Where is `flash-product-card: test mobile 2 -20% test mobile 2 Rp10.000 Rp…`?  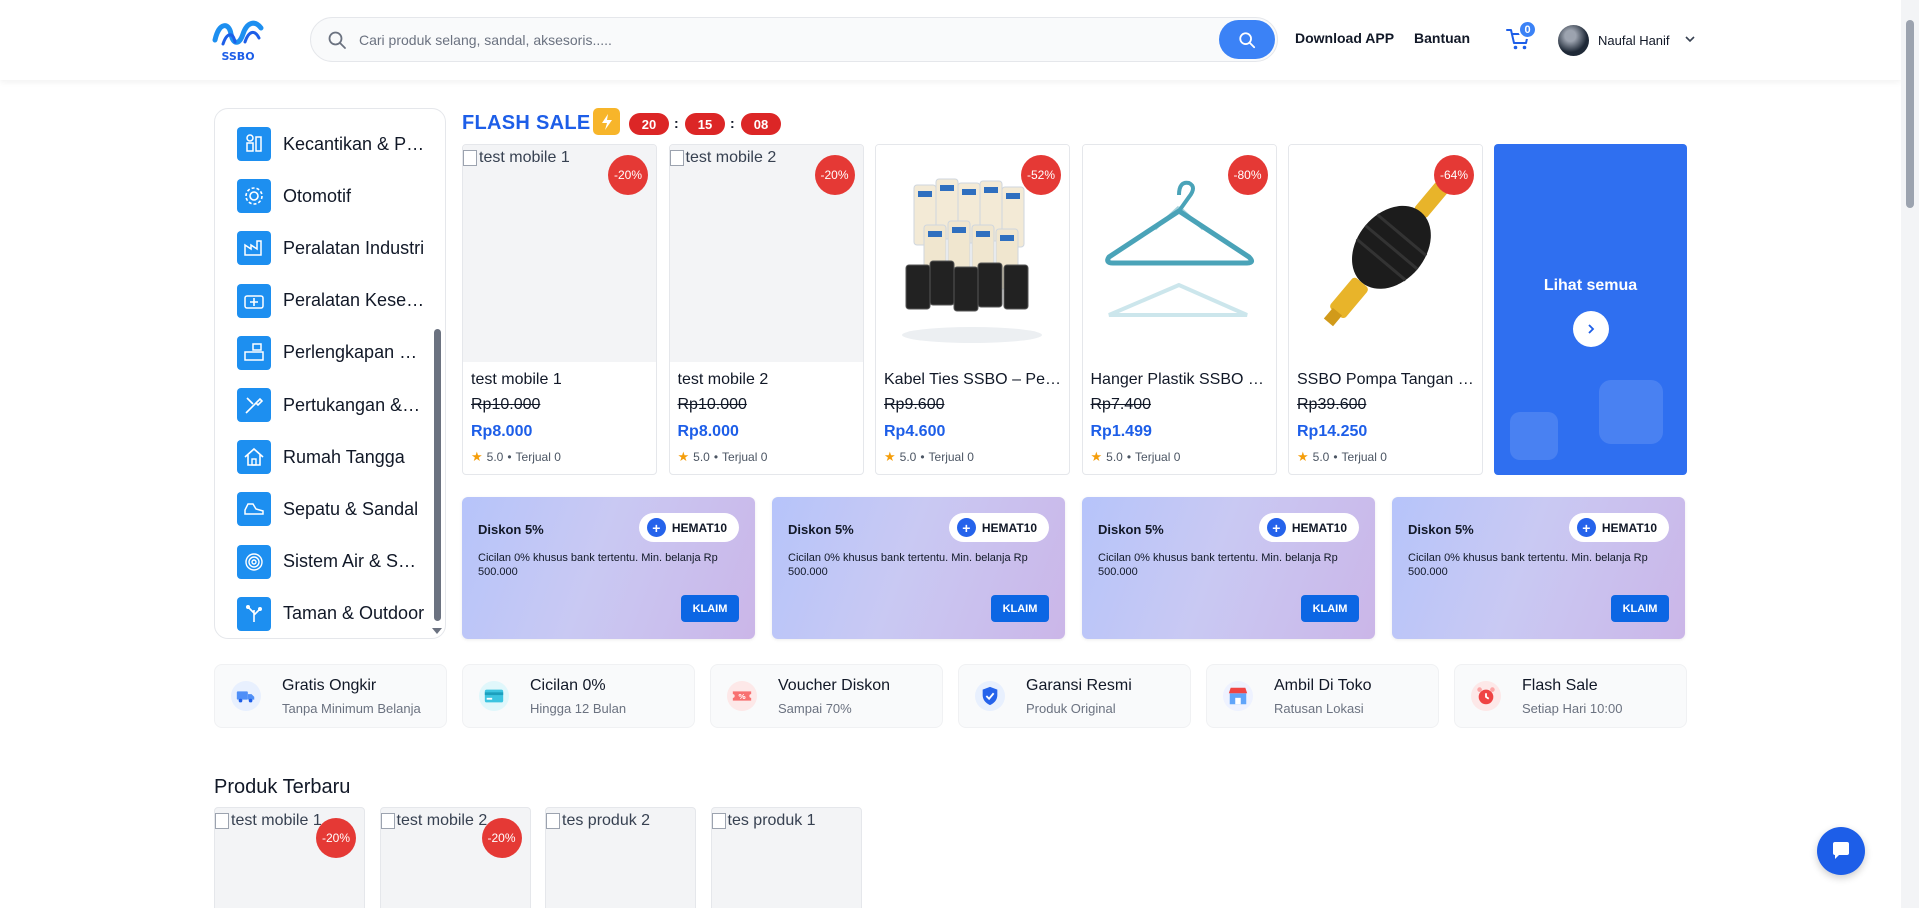
flash-product-card: test mobile 2 -20% test mobile 2 Rp10.000 Rp… is located at coordinates (766, 309).